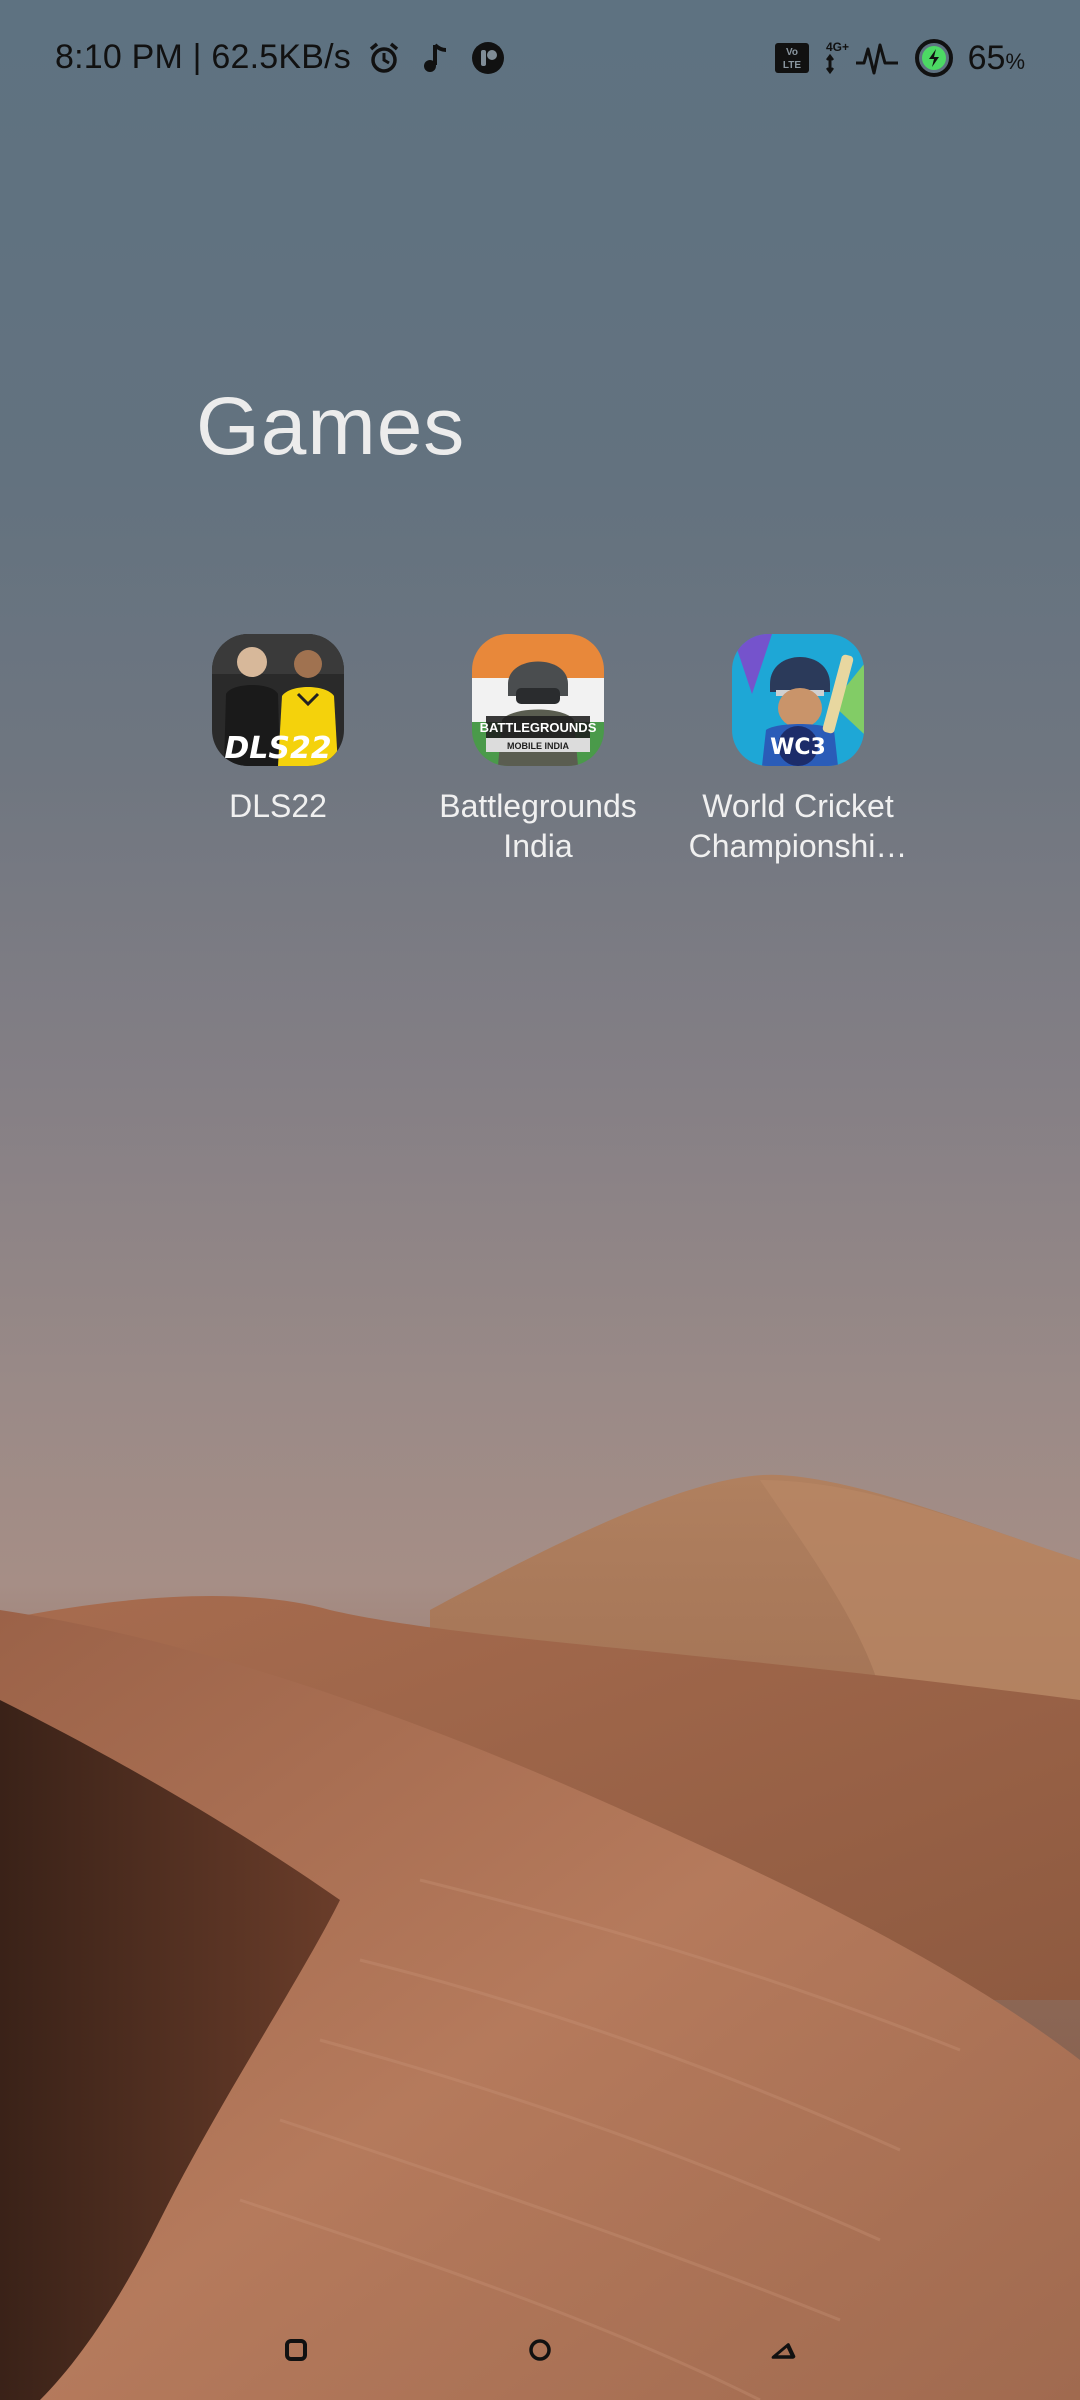 Image resolution: width=1080 pixels, height=2400 pixels. I want to click on volte-icon: Vo LTE, so click(792, 58).